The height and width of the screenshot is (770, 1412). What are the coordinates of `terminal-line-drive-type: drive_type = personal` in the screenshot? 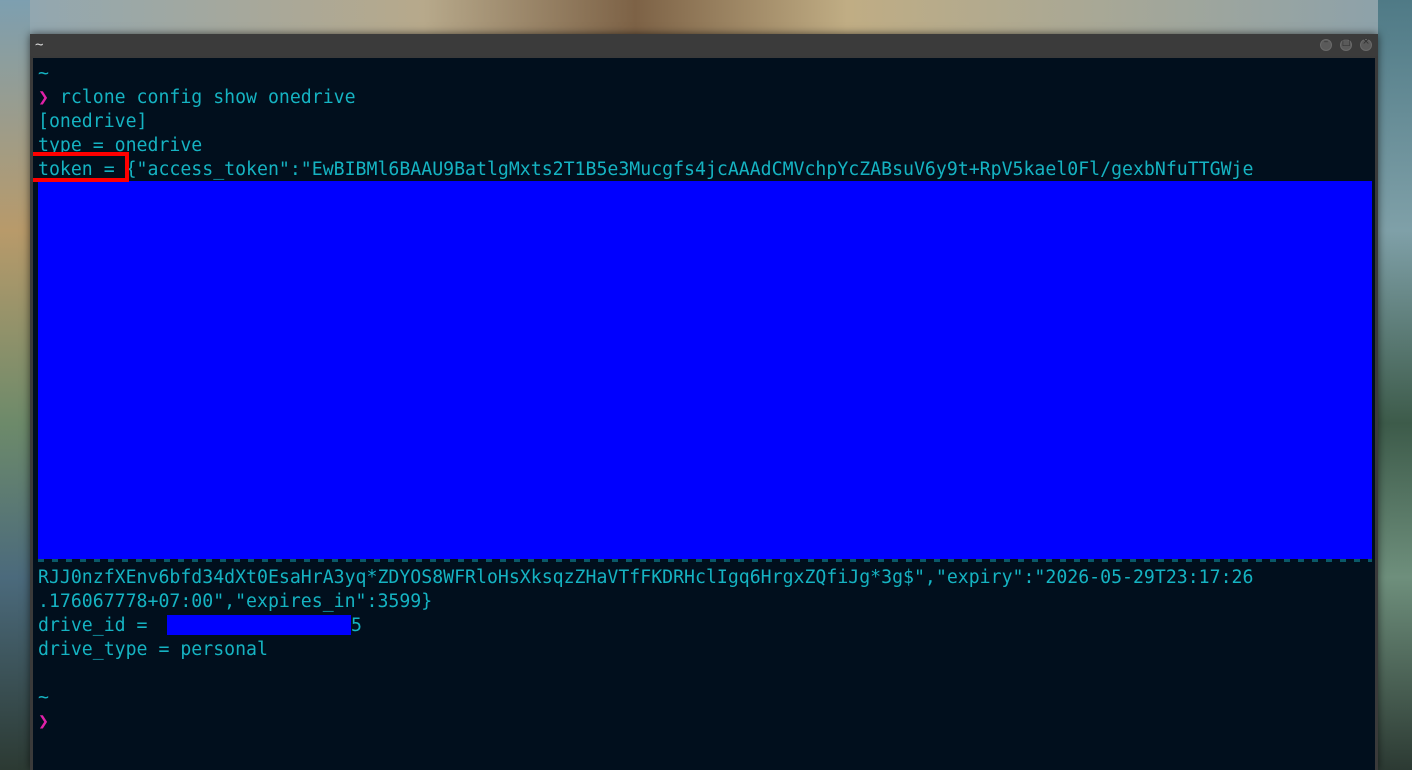 It's located at (153, 650).